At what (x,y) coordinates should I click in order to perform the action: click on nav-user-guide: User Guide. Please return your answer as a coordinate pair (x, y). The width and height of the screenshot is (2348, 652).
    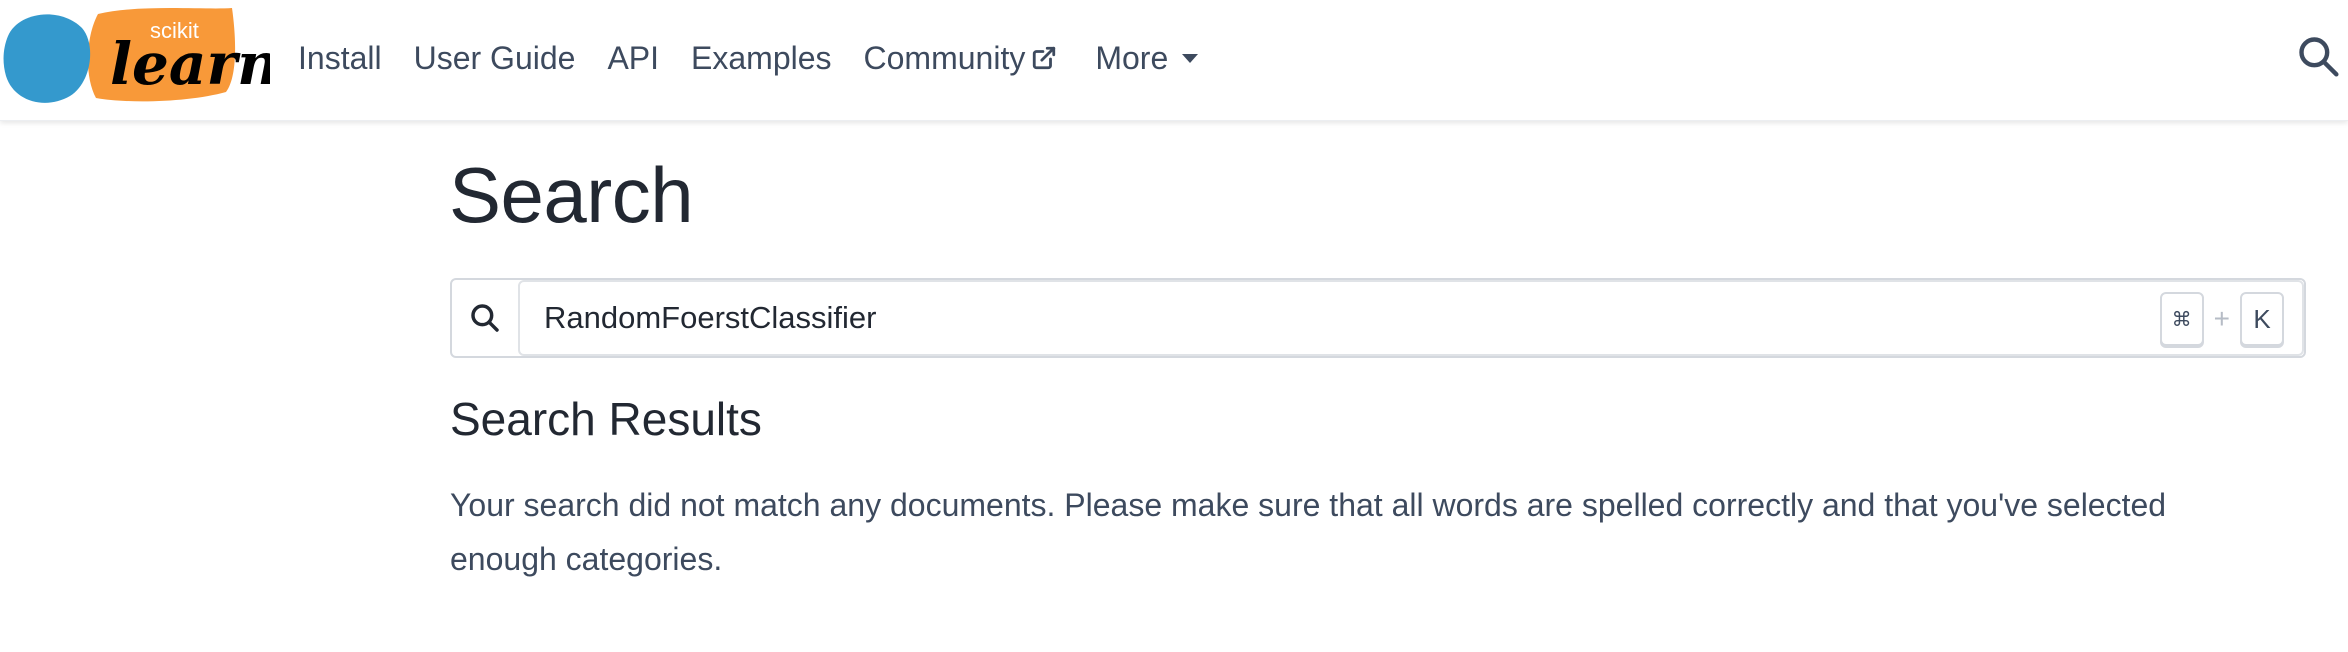
    Looking at the image, I should click on (495, 58).